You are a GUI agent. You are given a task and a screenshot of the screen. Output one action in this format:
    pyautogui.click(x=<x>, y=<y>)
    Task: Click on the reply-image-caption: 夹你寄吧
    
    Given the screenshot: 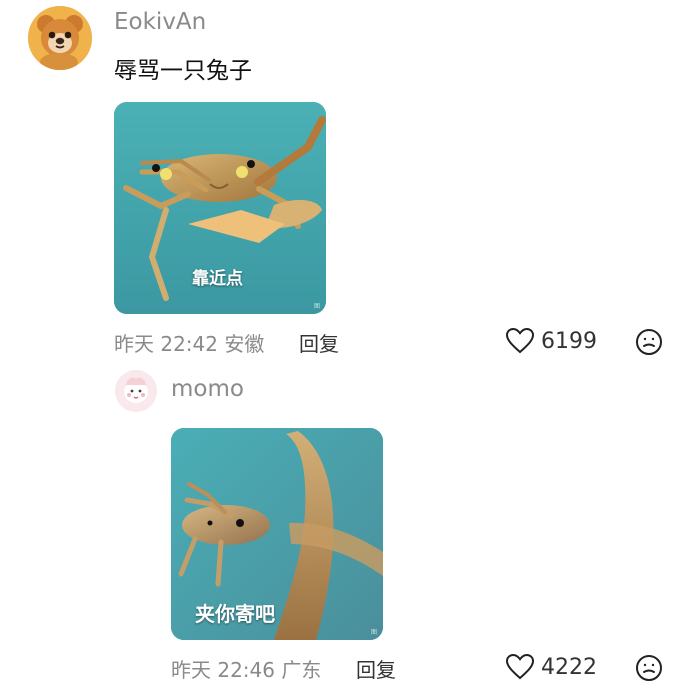 What is the action you would take?
    pyautogui.click(x=235, y=614)
    